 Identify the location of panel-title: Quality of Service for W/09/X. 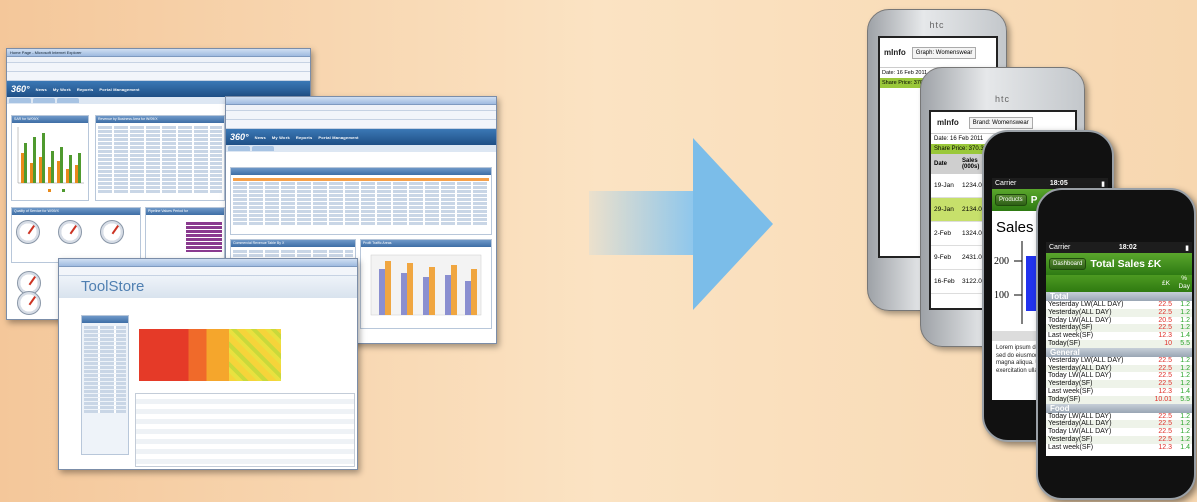
(76, 211).